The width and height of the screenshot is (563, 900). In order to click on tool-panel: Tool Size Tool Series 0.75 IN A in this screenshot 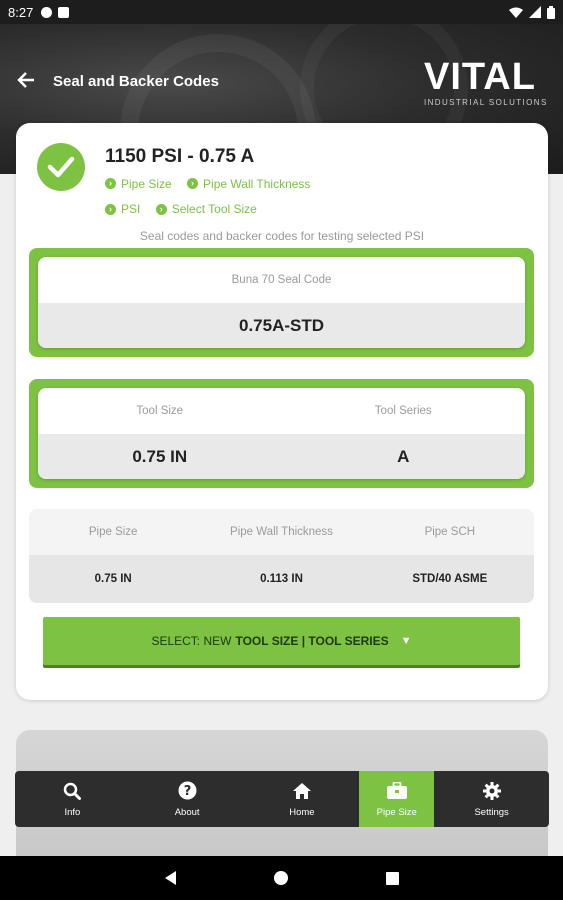, I will do `click(281, 433)`.